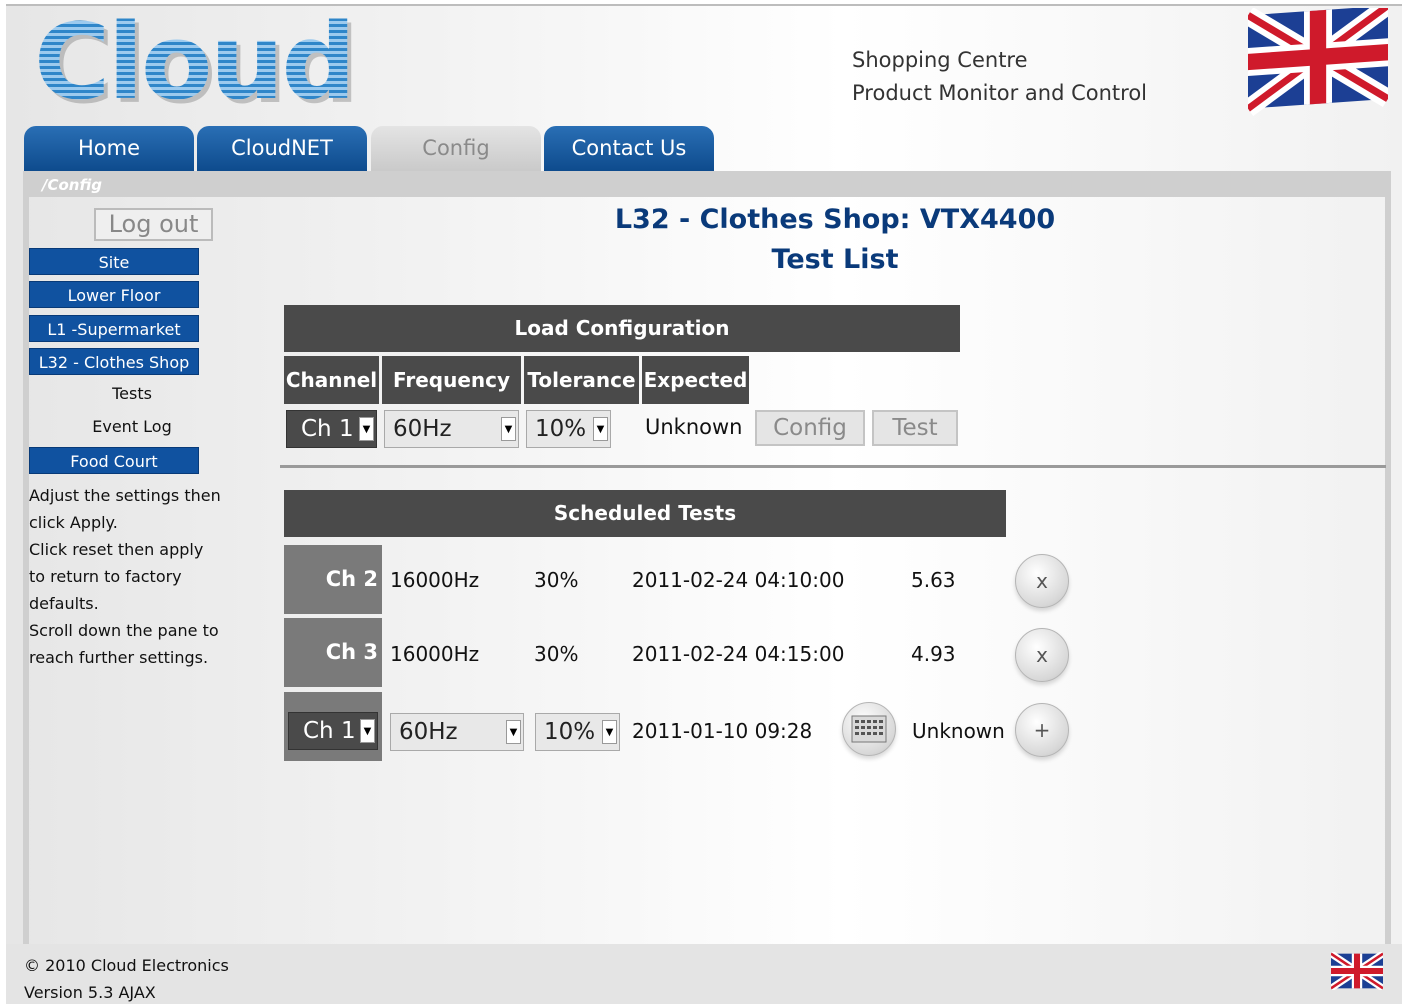 The width and height of the screenshot is (1406, 1007). I want to click on help-line: click Apply., so click(73, 522).